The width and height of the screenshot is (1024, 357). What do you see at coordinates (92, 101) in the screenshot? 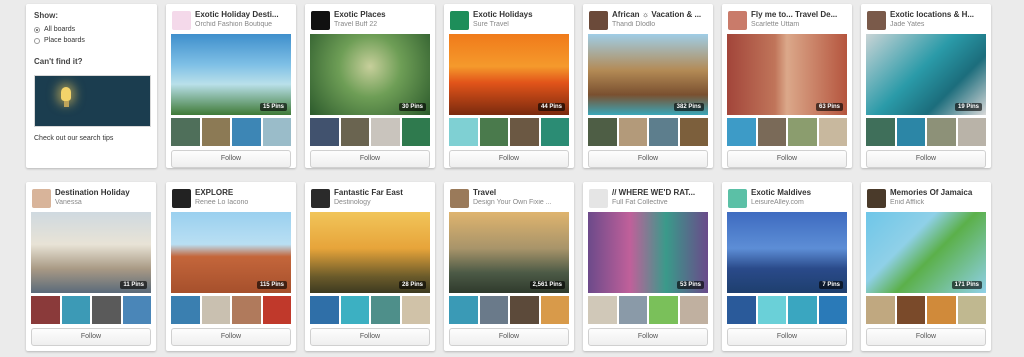
I see `search-tips-banner` at bounding box center [92, 101].